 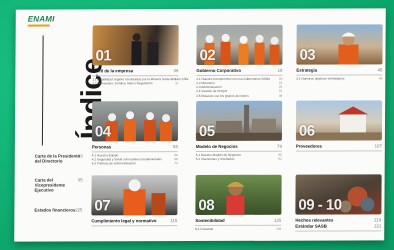 What do you see at coordinates (308, 146) in the screenshot?
I see `section-title: Proveedores` at bounding box center [308, 146].